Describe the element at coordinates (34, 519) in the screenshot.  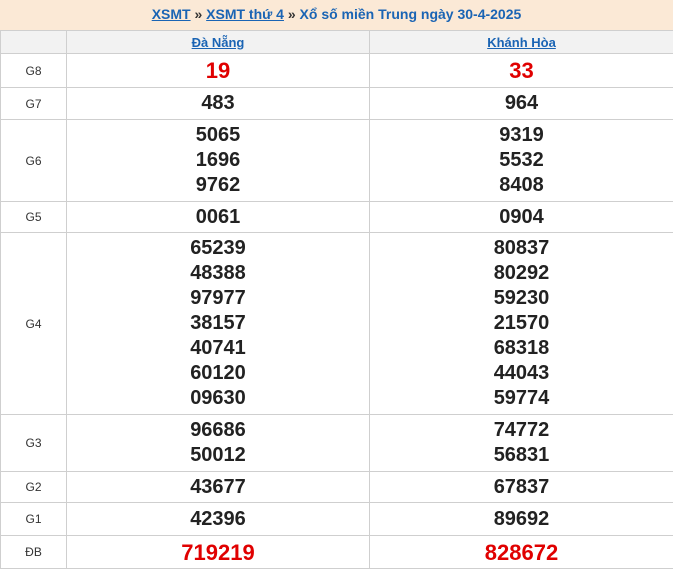
I see `prize-label: G1` at that location.